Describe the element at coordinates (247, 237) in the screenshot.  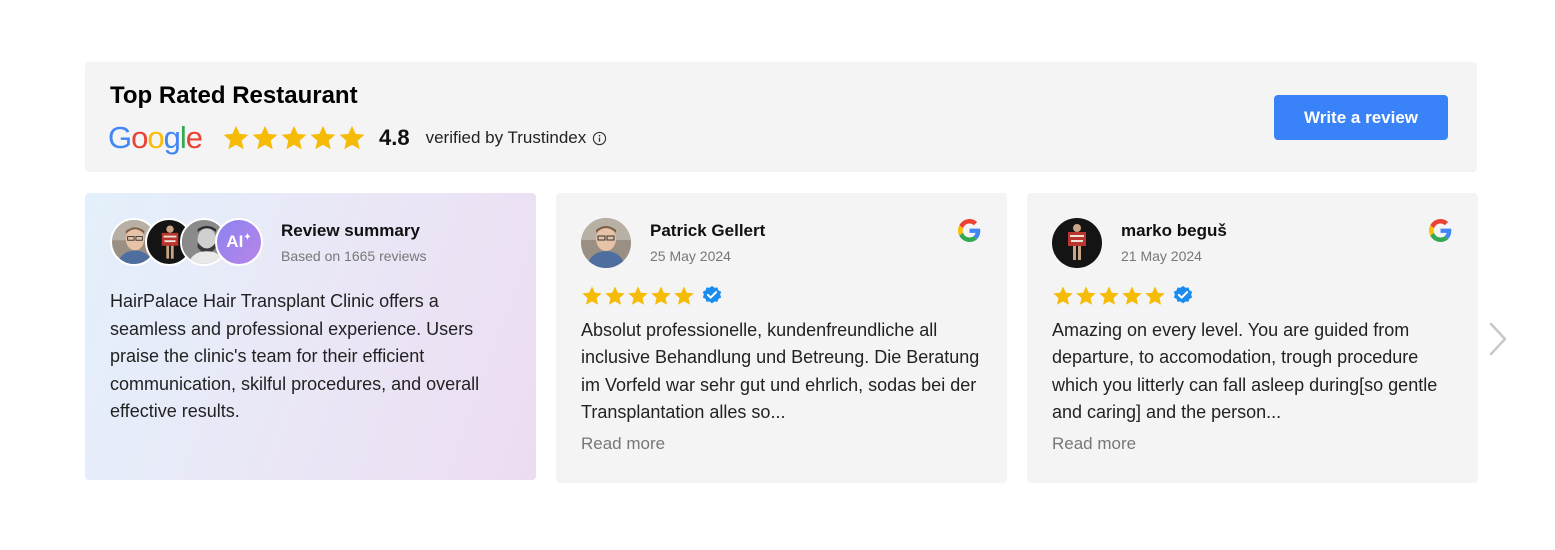
I see `sparkle-icon: ✦` at that location.